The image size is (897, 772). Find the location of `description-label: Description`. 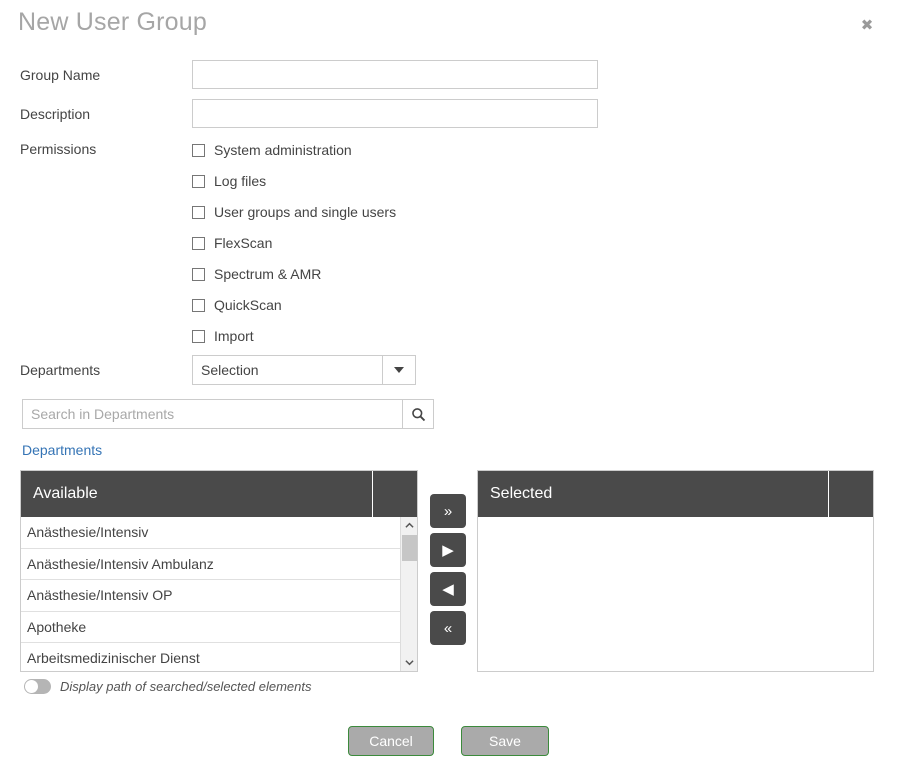

description-label: Description is located at coordinates (55, 114).